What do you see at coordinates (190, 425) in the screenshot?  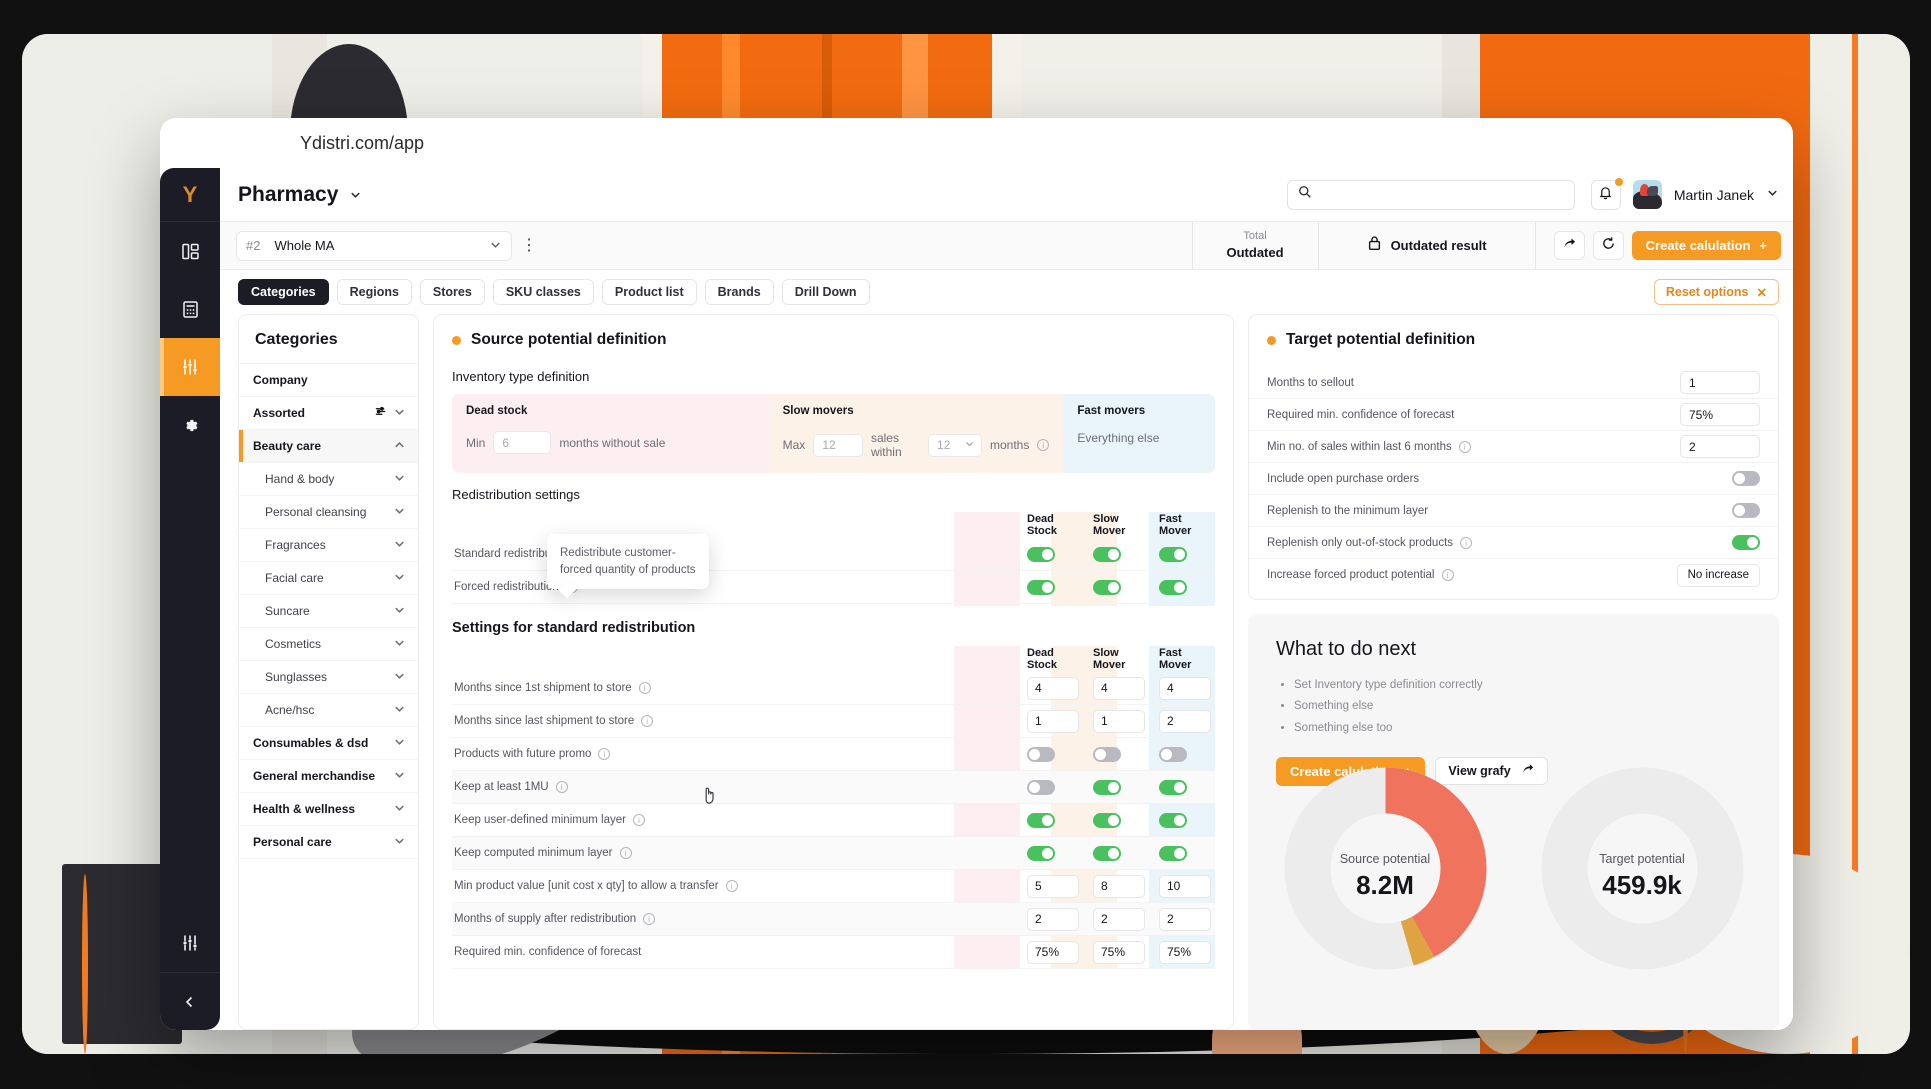 I see `nav-configuration-button` at bounding box center [190, 425].